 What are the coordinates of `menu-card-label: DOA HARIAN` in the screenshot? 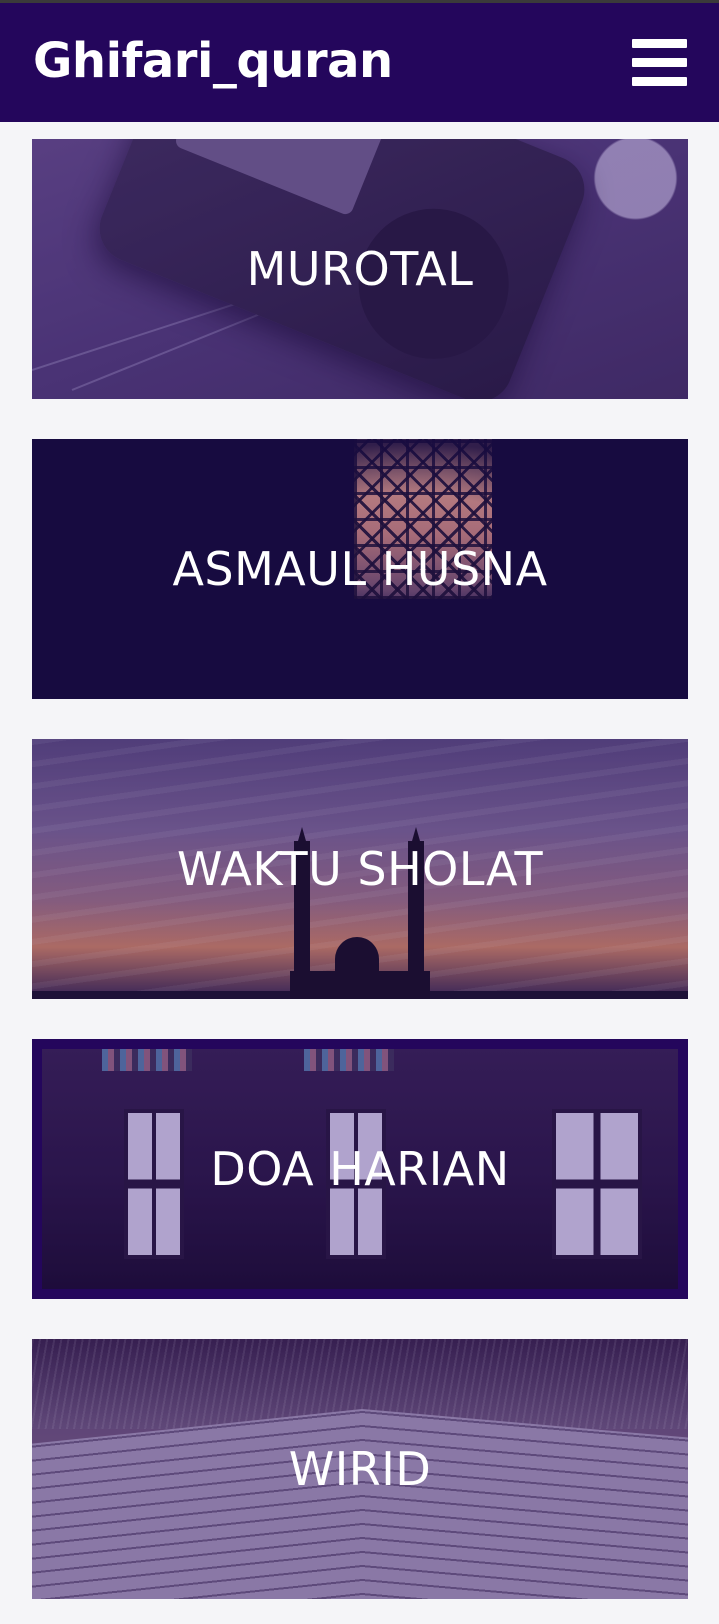 It's located at (360, 1169).